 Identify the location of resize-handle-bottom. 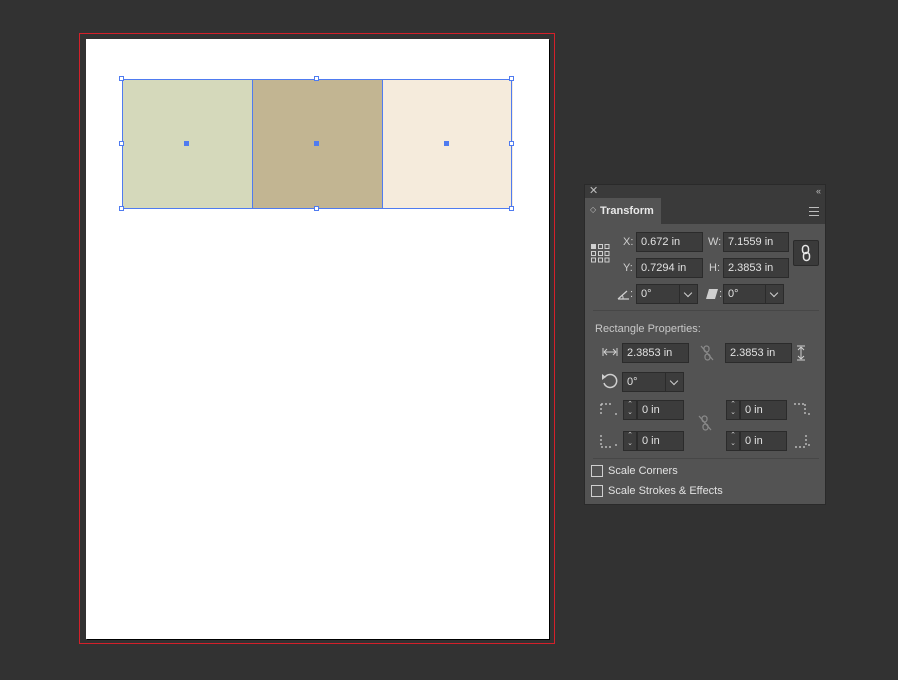
(316, 208).